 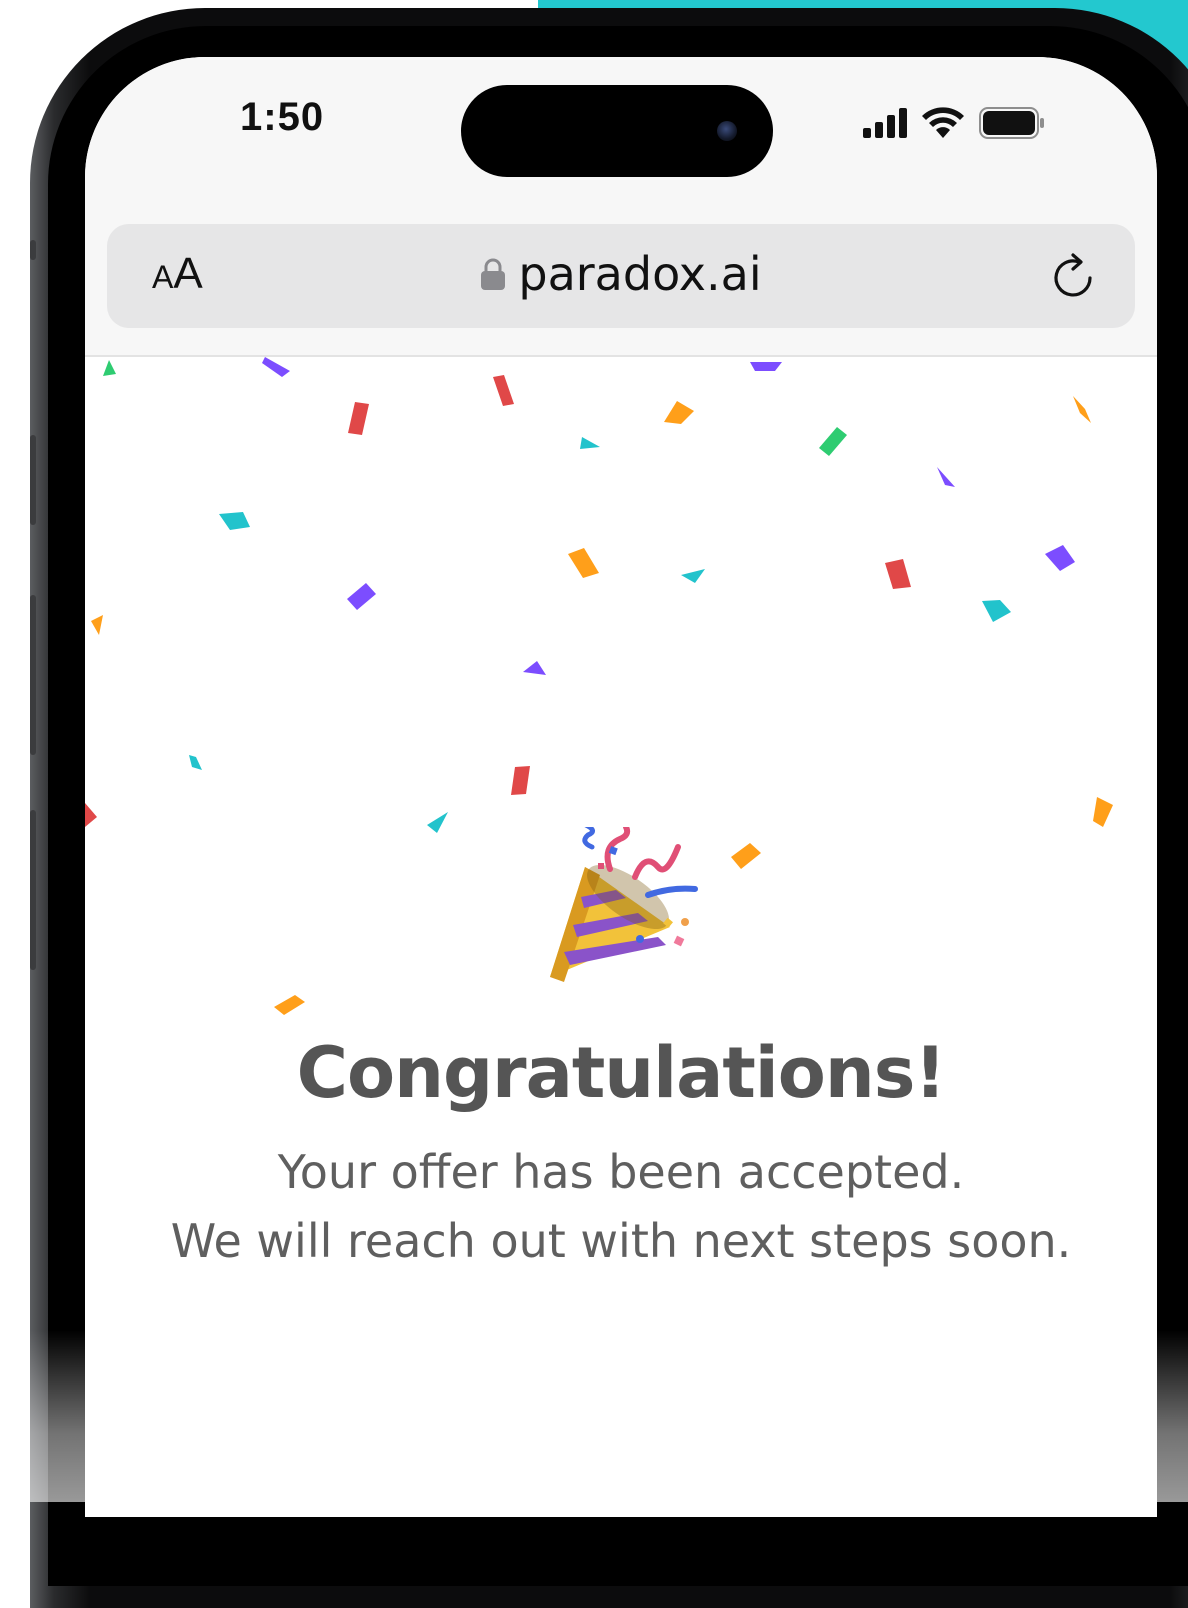 What do you see at coordinates (33, 480) in the screenshot?
I see `volume-up-button` at bounding box center [33, 480].